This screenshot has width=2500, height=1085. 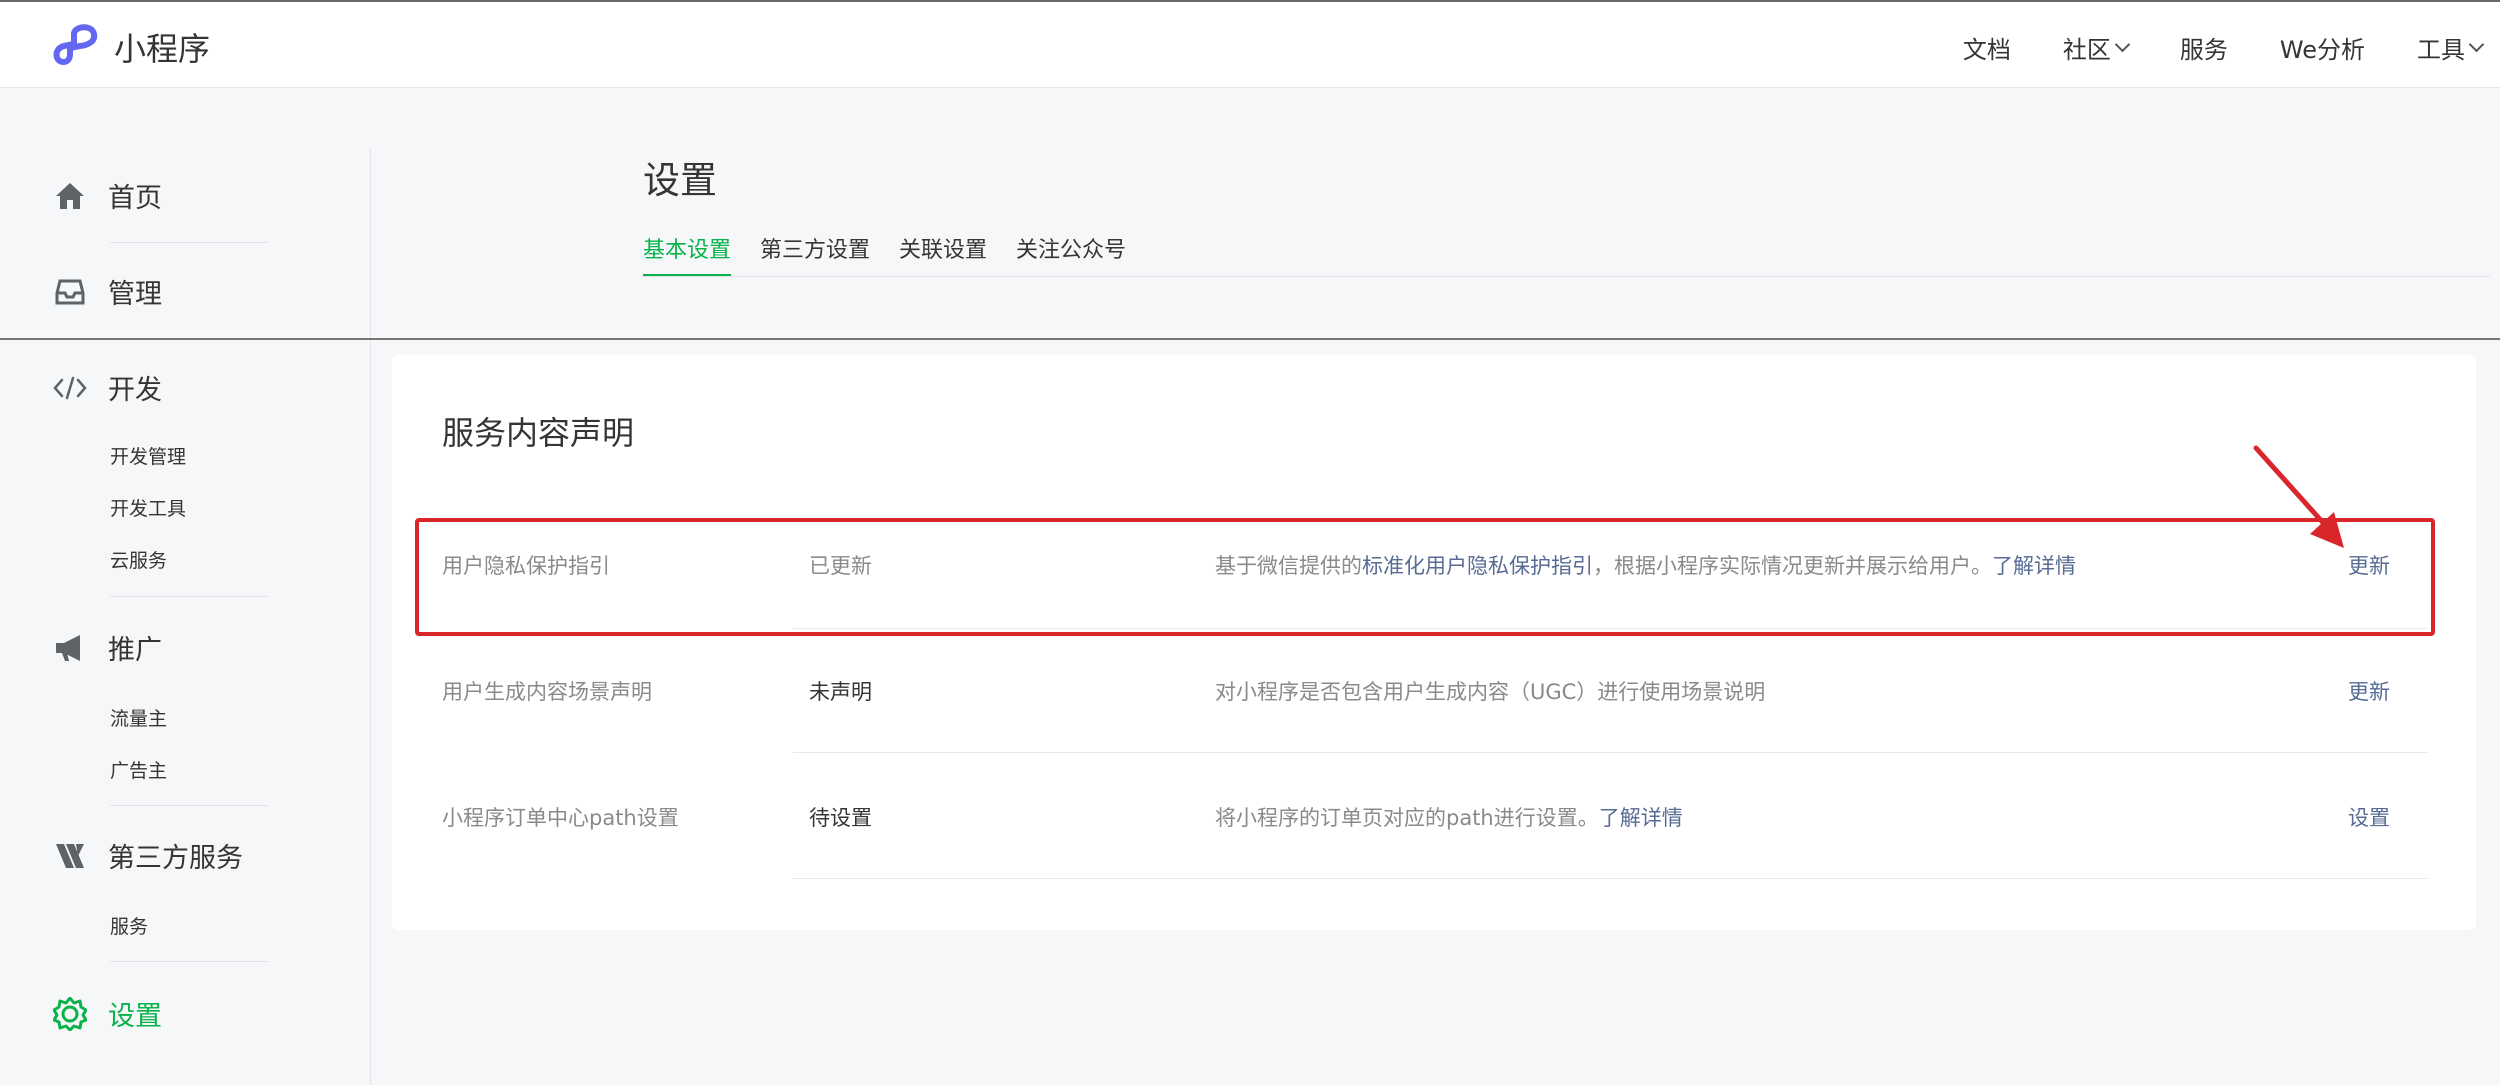 What do you see at coordinates (1407, 818) in the screenshot?
I see `desc-text: 将小程序的订单页对应的path进行设置。` at bounding box center [1407, 818].